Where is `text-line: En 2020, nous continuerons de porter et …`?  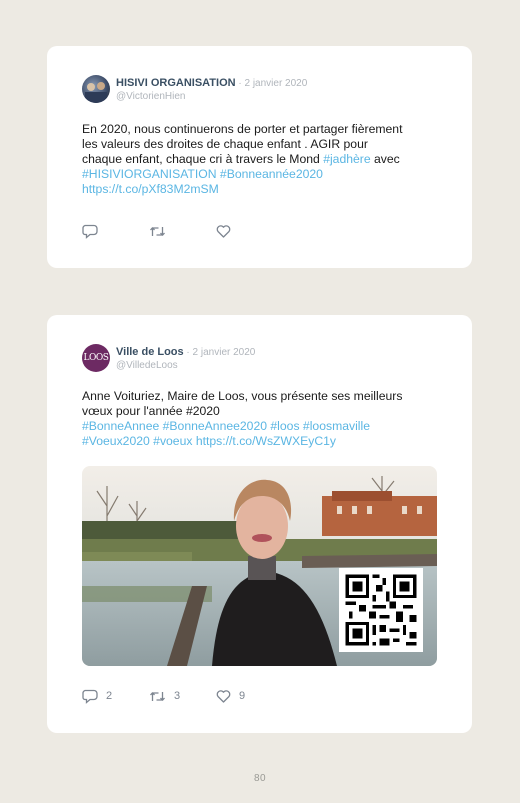
text-line: En 2020, nous continuerons de porter et … is located at coordinates (242, 129).